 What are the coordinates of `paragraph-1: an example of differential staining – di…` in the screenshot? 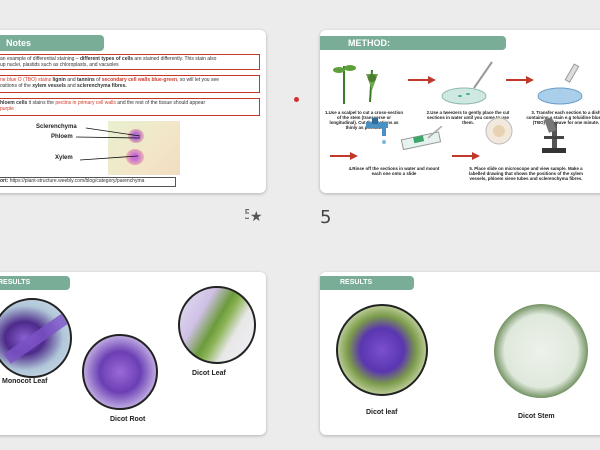 It's located at (108, 62).